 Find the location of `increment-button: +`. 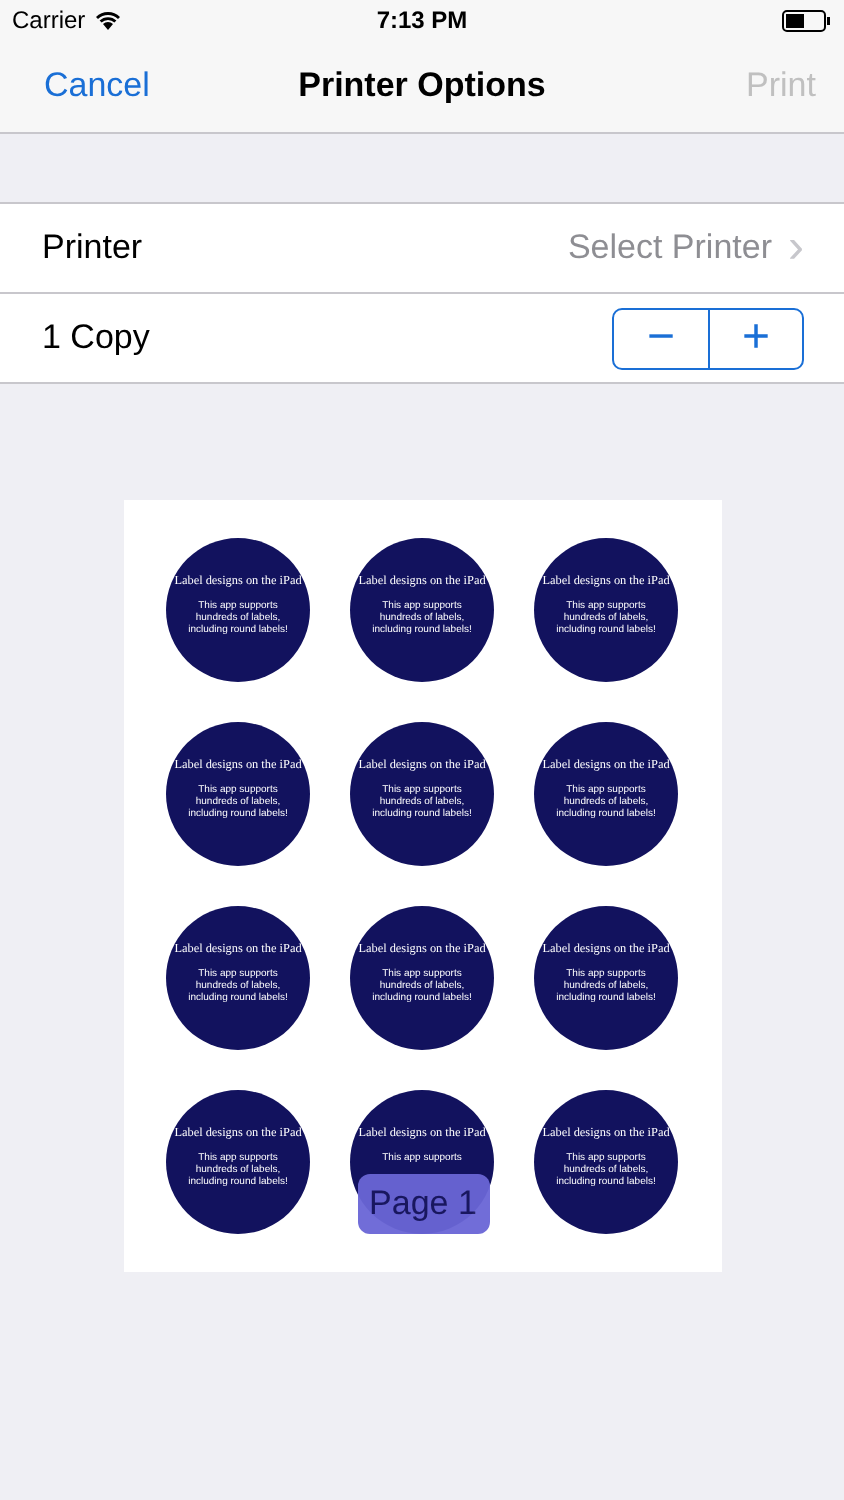

increment-button: + is located at coordinates (755, 338).